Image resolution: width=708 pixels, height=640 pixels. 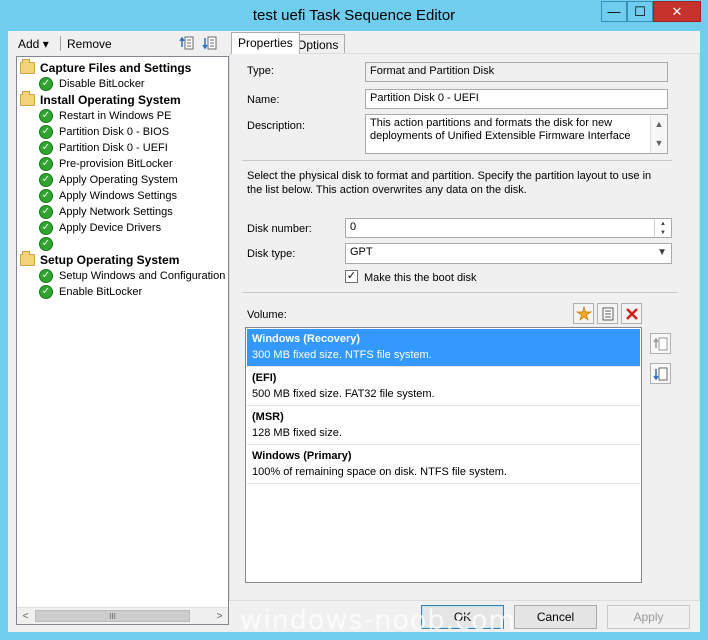 What do you see at coordinates (443, 426) in the screenshot?
I see `list-item: (MSR) 128 MB fixed size.` at bounding box center [443, 426].